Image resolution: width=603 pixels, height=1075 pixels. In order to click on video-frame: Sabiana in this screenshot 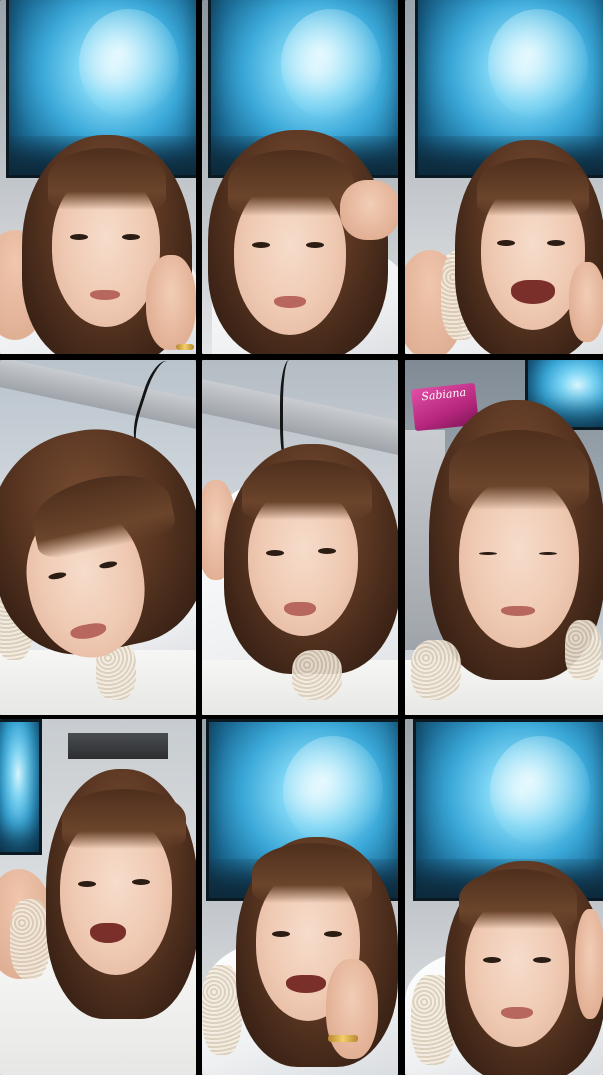, I will do `click(504, 537)`.